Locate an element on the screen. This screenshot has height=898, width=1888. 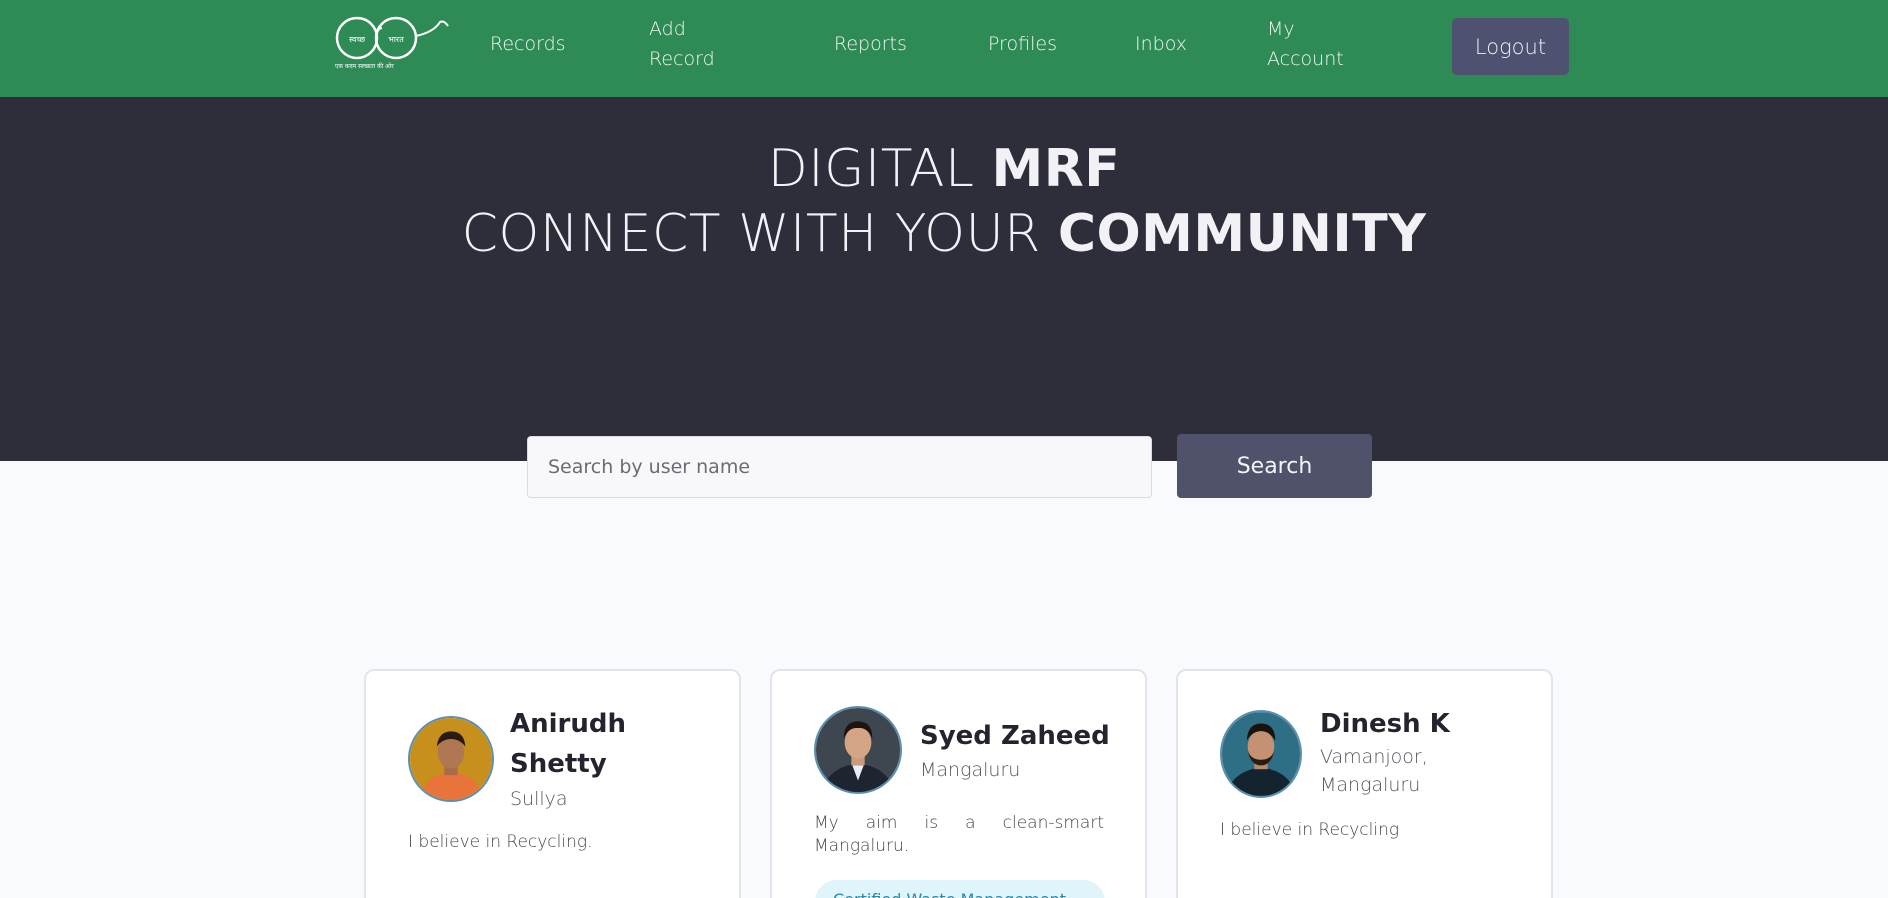
nav-profiles: Profiles is located at coordinates (1022, 44).